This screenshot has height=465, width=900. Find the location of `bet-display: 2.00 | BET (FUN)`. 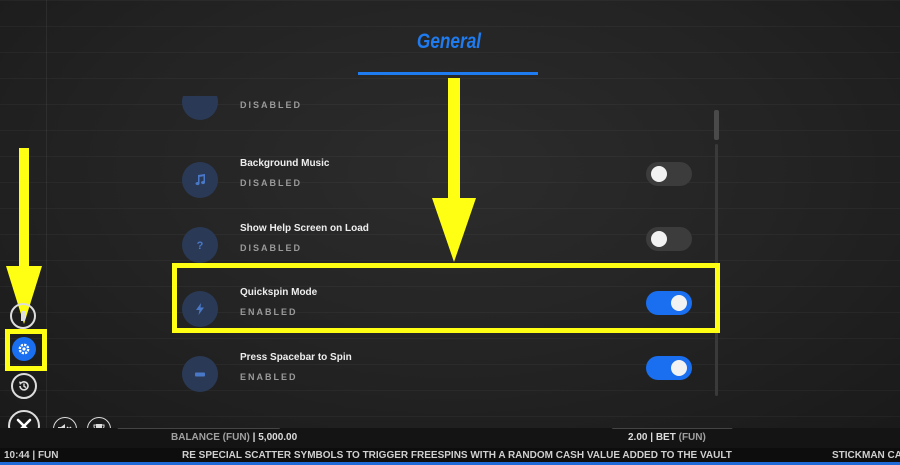

bet-display: 2.00 | BET (FUN) is located at coordinates (667, 437).